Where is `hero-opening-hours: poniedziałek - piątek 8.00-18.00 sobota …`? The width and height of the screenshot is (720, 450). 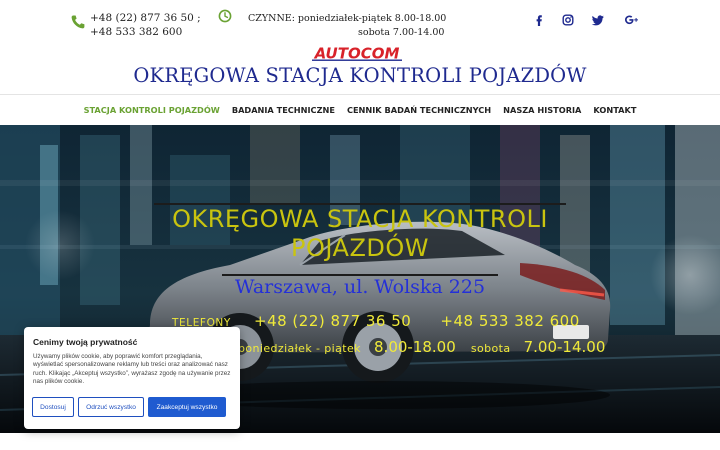 hero-opening-hours: poniedziałek - piątek 8.00-18.00 sobota … is located at coordinates (421, 346).